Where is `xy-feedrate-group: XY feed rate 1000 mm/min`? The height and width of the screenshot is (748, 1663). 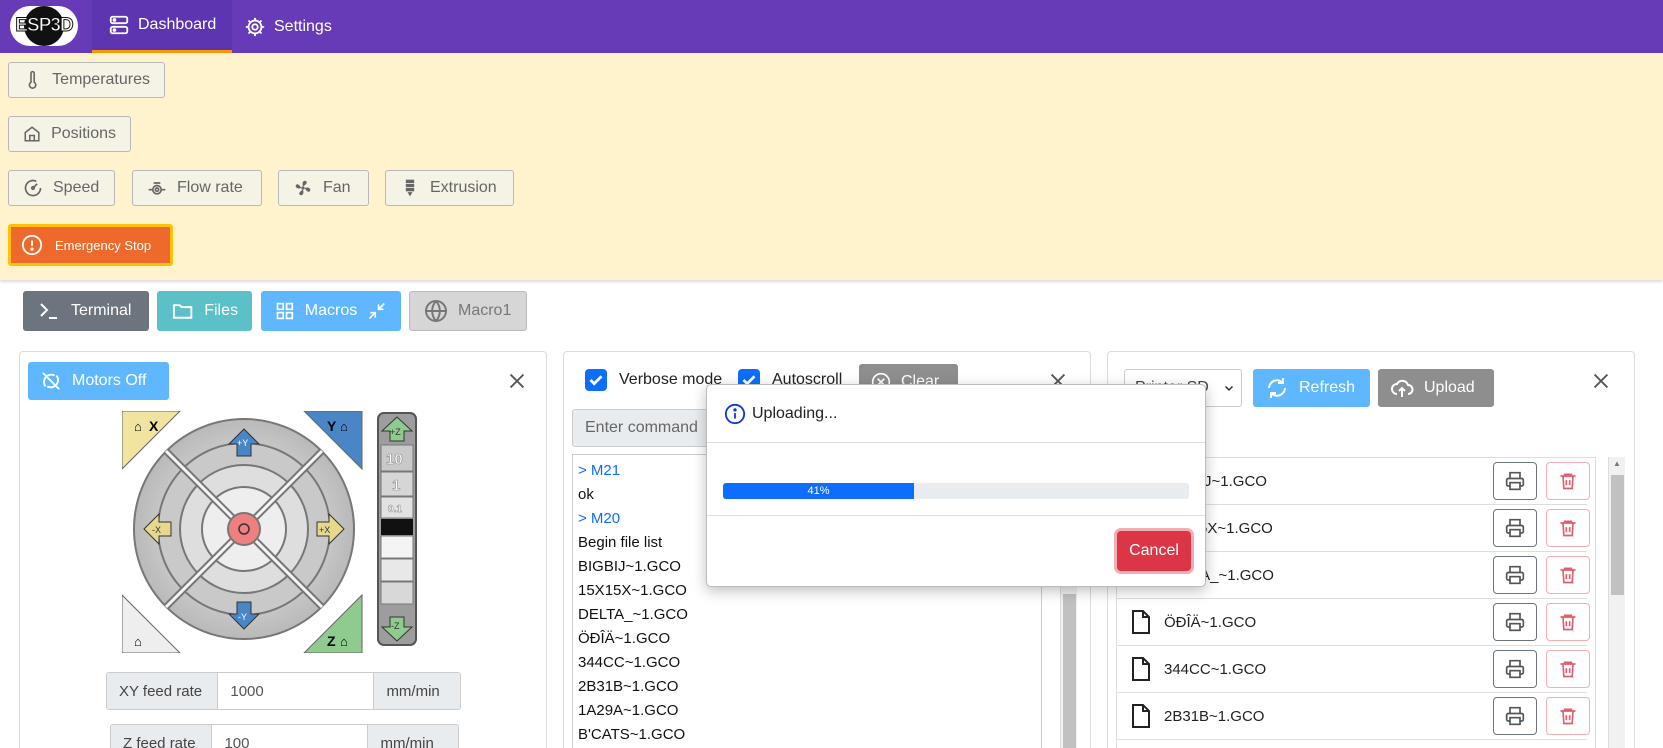 xy-feedrate-group: XY feed rate 1000 mm/min is located at coordinates (283, 691).